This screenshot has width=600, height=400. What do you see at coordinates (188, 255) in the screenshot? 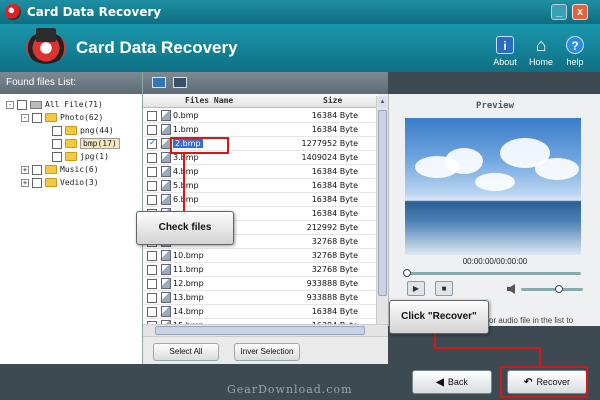
I see `file-name: 10.bmp` at bounding box center [188, 255].